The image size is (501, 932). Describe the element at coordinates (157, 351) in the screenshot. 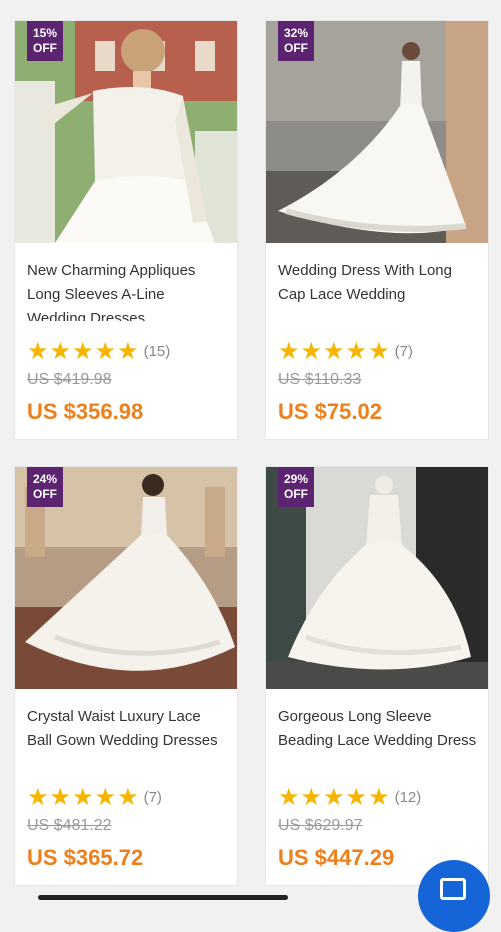

I see `rating-count: (15)` at that location.